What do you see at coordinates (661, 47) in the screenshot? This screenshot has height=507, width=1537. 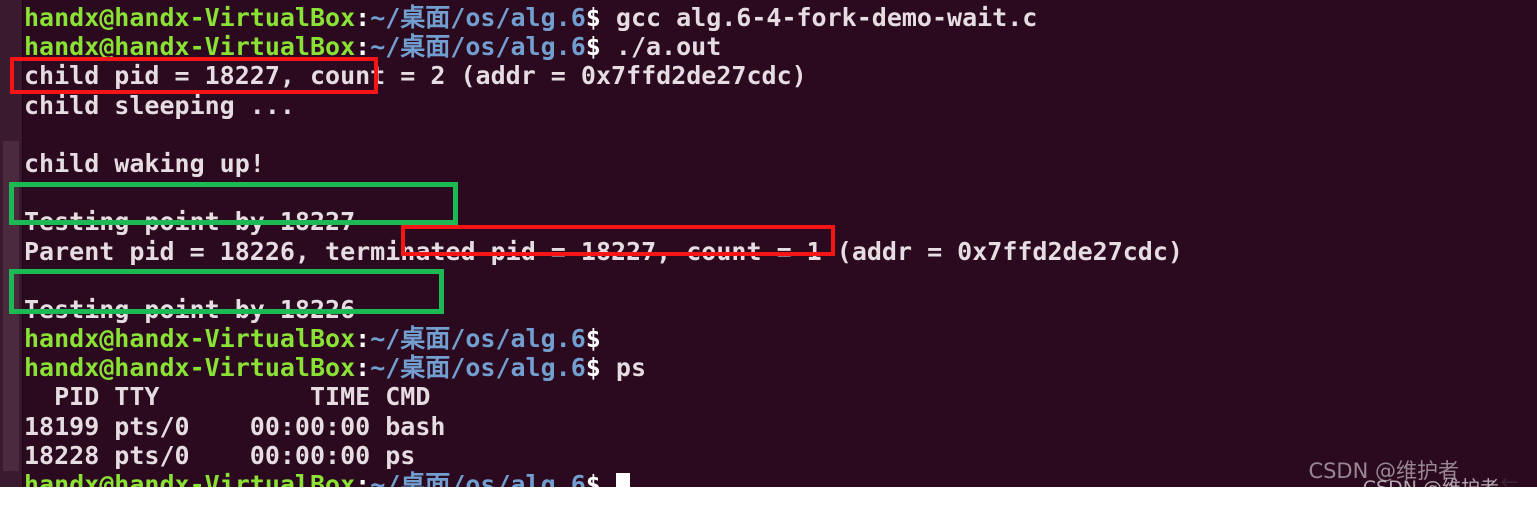 I see `command-run-aout: ./a.out` at bounding box center [661, 47].